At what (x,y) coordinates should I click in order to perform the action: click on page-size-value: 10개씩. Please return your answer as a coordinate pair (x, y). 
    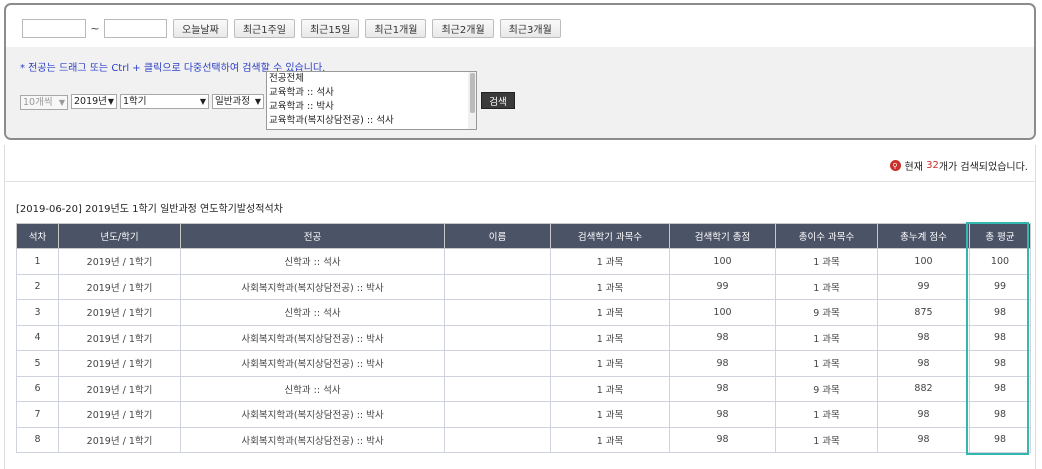
    Looking at the image, I should click on (38, 102).